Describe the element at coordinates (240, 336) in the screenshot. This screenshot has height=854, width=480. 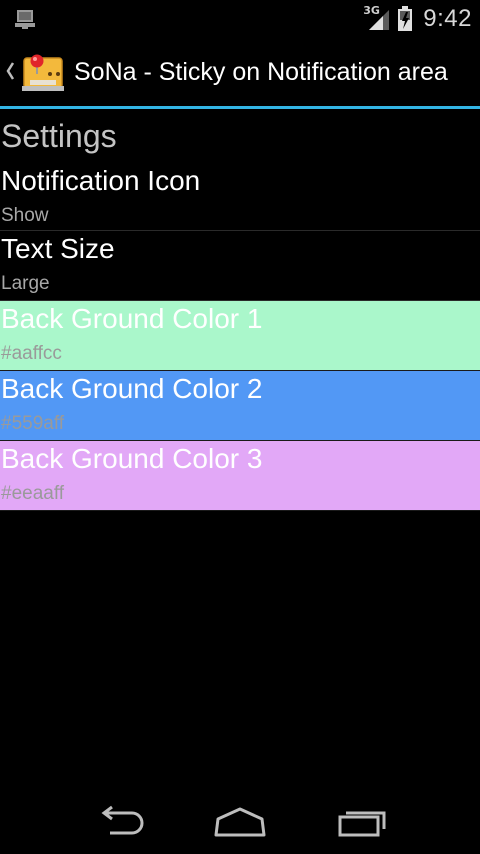
I see `pref-background-color-1: Back Ground Color 1 #aaffcc` at that location.